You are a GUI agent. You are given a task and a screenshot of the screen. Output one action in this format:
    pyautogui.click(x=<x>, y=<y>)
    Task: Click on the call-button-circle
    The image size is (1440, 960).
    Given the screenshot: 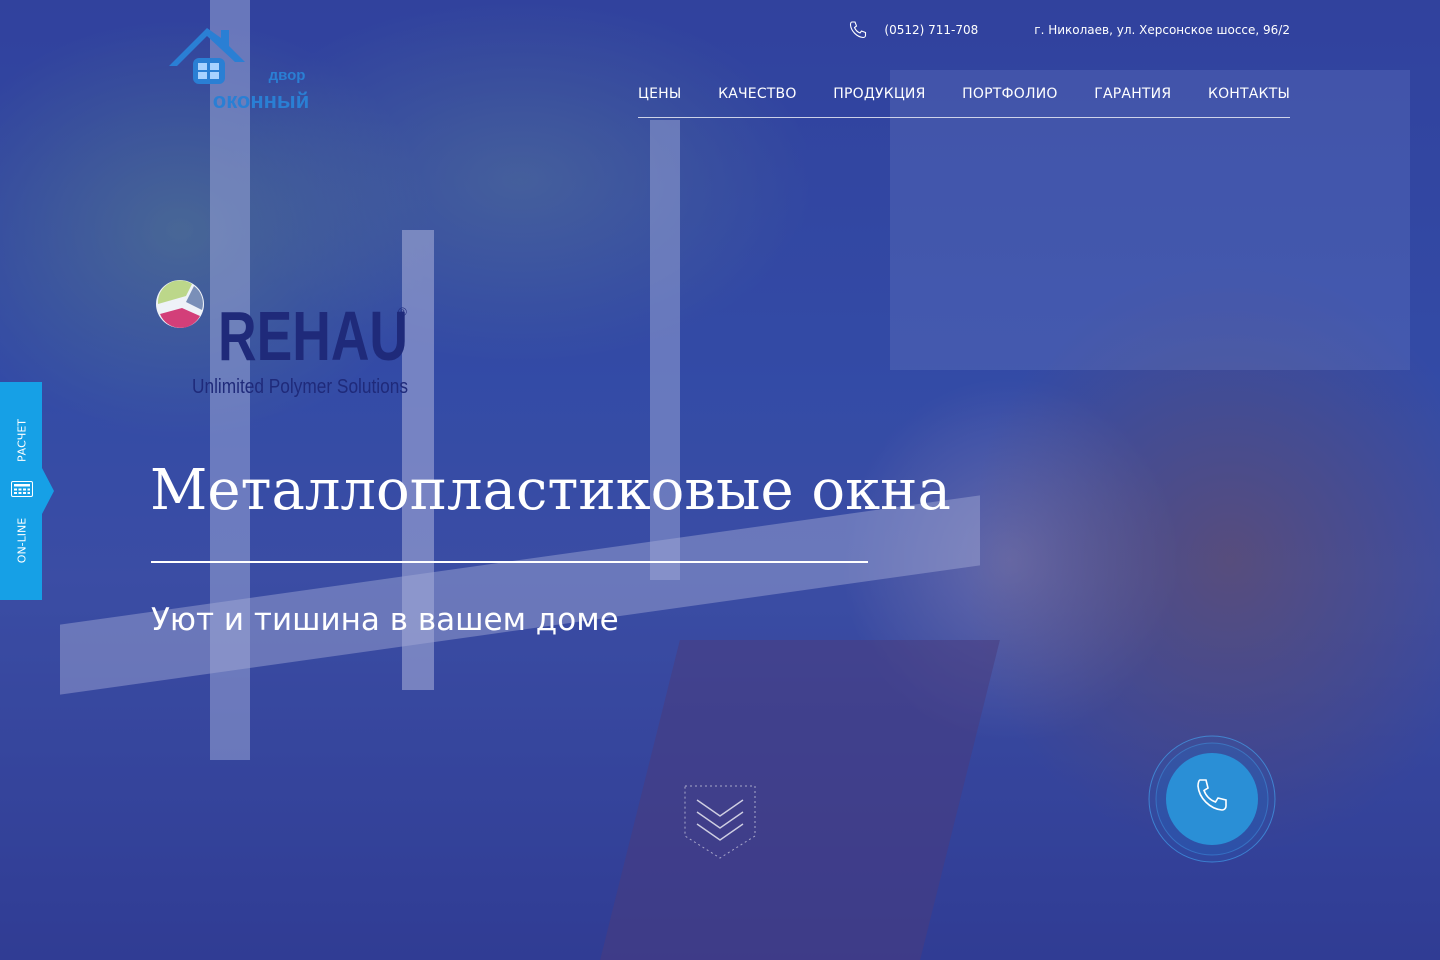 What is the action you would take?
    pyautogui.click(x=1212, y=799)
    